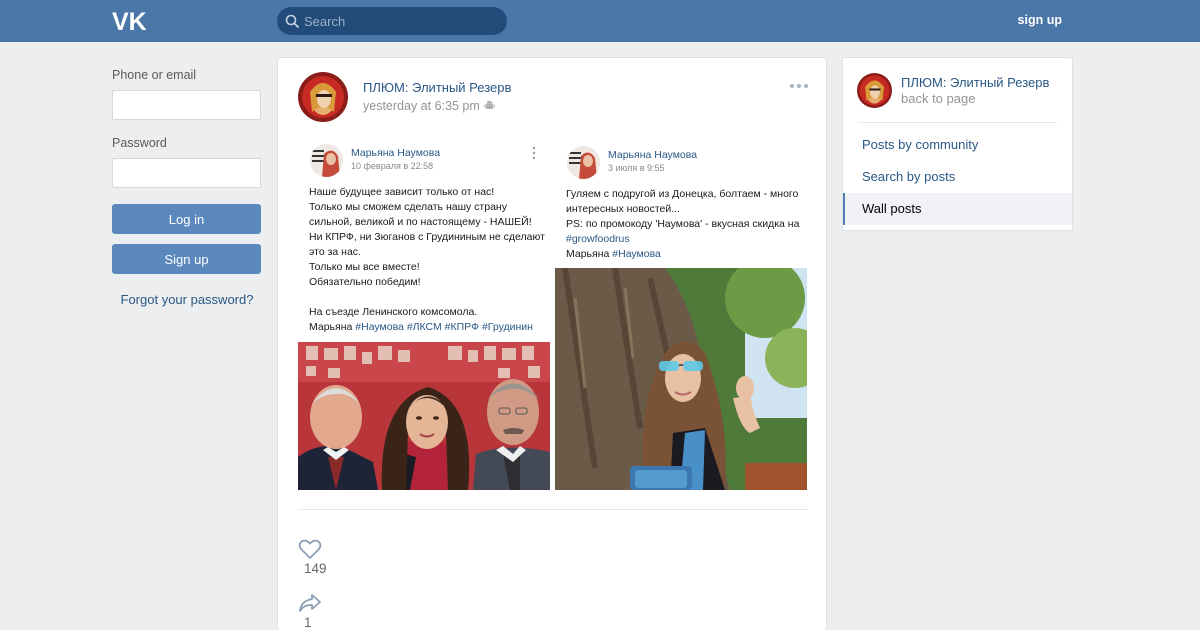  What do you see at coordinates (186, 259) in the screenshot?
I see `signup-button: Sign up` at bounding box center [186, 259].